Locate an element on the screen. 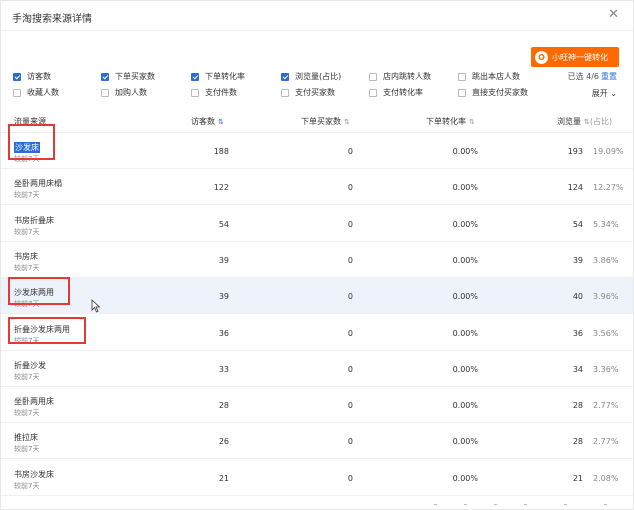 This screenshot has width=634, height=510. pageviews-value: 28 is located at coordinates (577, 442).